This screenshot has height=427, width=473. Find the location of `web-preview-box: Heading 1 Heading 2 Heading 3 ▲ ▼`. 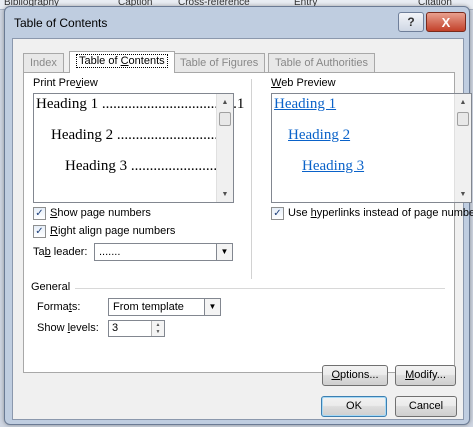

web-preview-box: Heading 1 Heading 2 Heading 3 ▲ ▼ is located at coordinates (371, 148).